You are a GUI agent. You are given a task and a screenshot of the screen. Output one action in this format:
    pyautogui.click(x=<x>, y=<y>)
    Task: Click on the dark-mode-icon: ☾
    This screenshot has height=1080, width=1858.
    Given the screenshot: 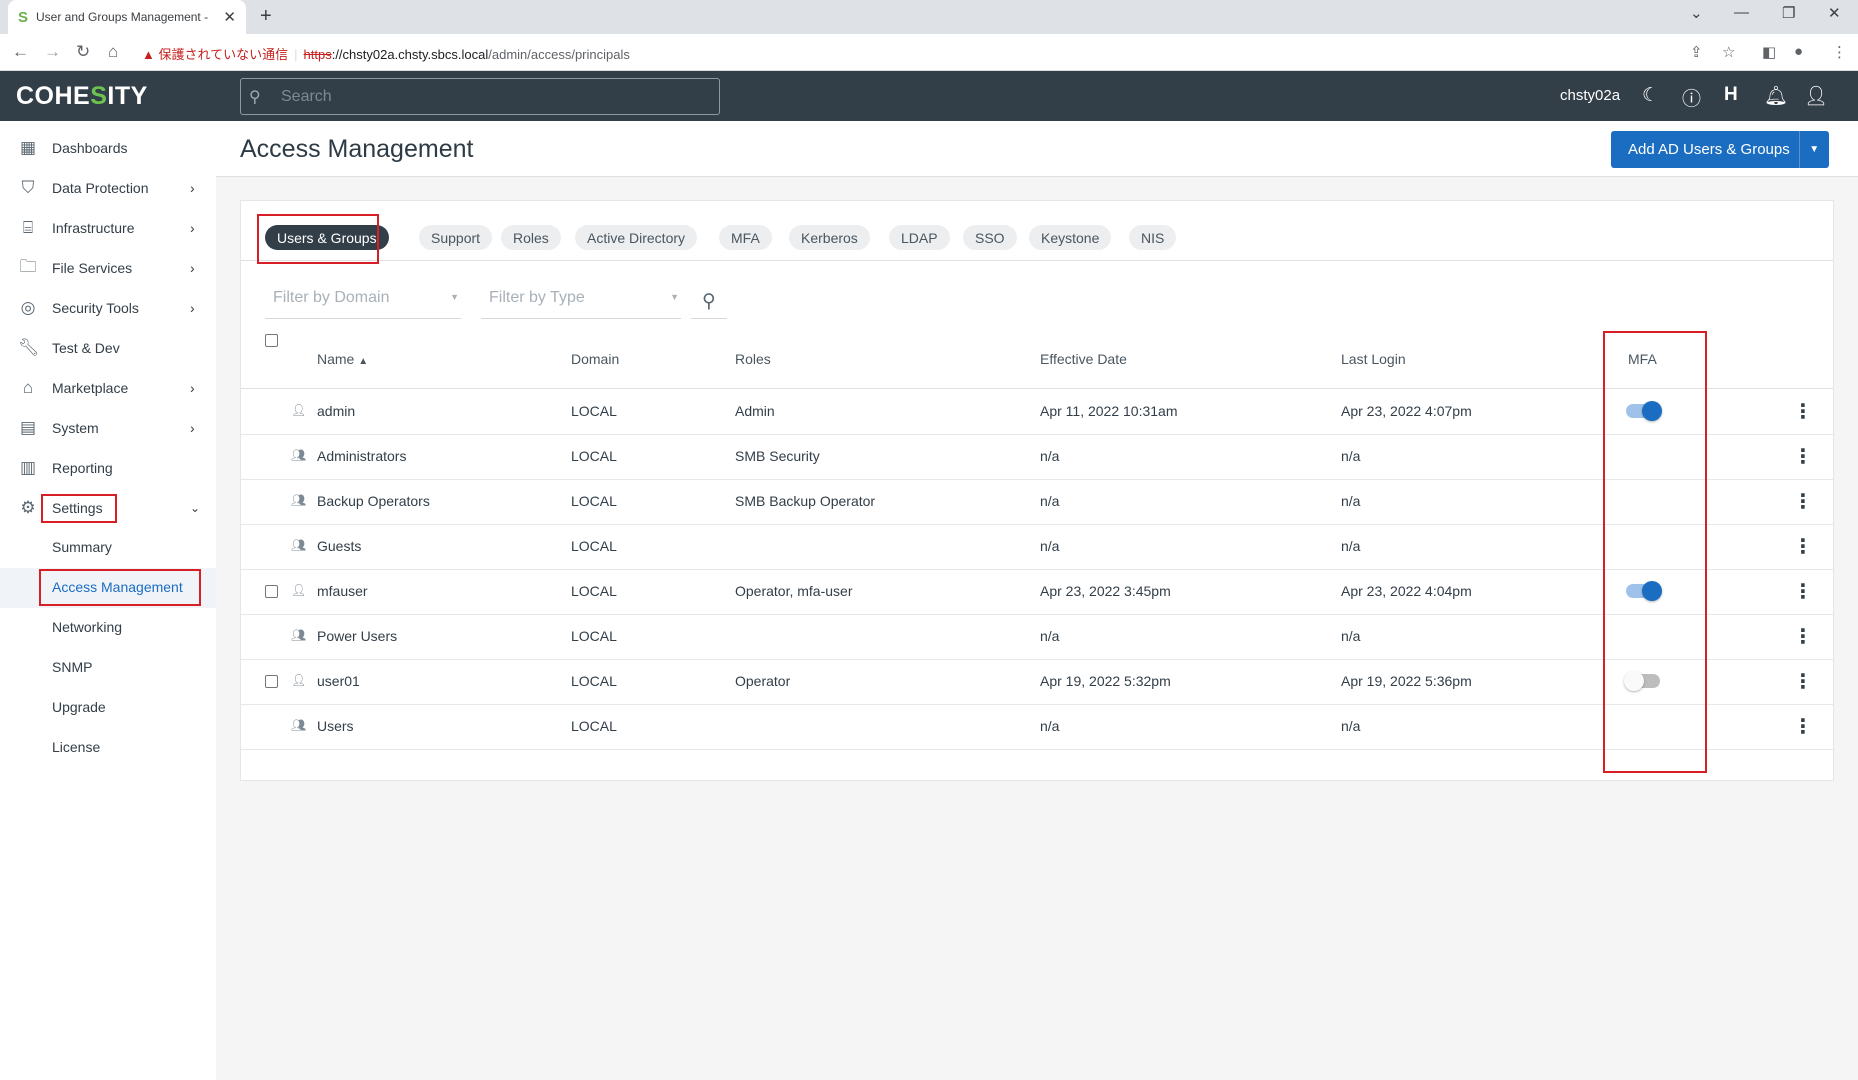 What is the action you would take?
    pyautogui.click(x=1650, y=95)
    